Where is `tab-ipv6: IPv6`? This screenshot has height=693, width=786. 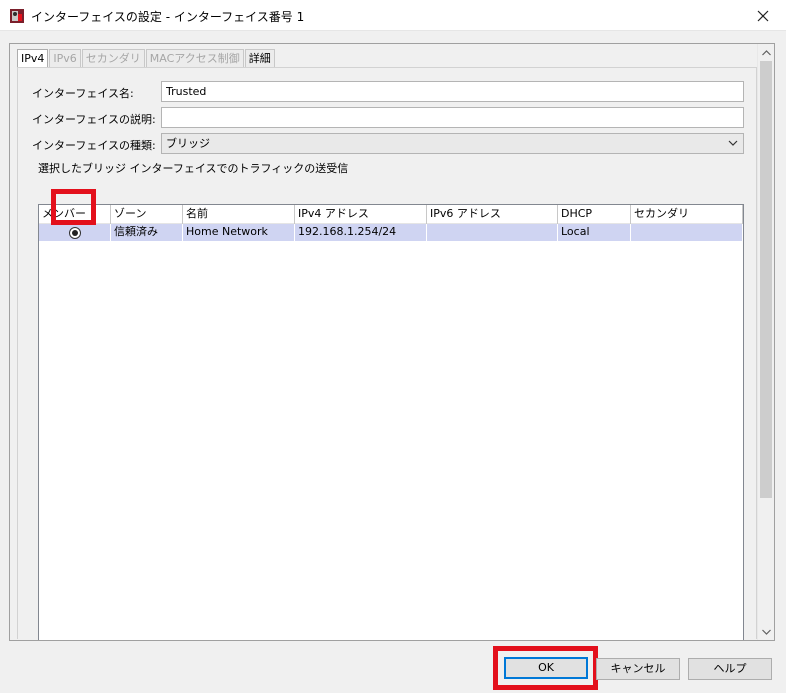 tab-ipv6: IPv6 is located at coordinates (65, 58).